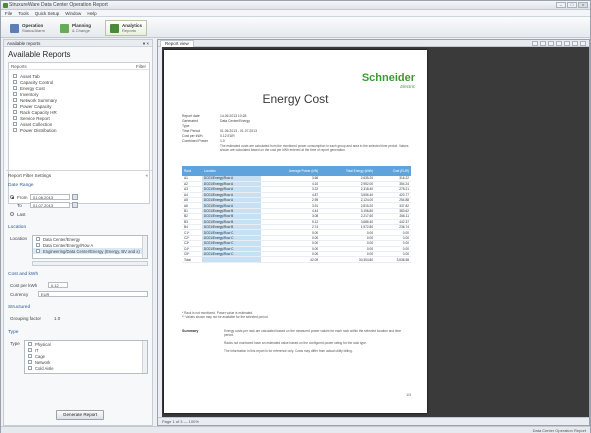 This screenshot has height=433, width=591. What do you see at coordinates (393, 171) in the screenshot?
I see `col-header: Cost (EUR)` at bounding box center [393, 171].